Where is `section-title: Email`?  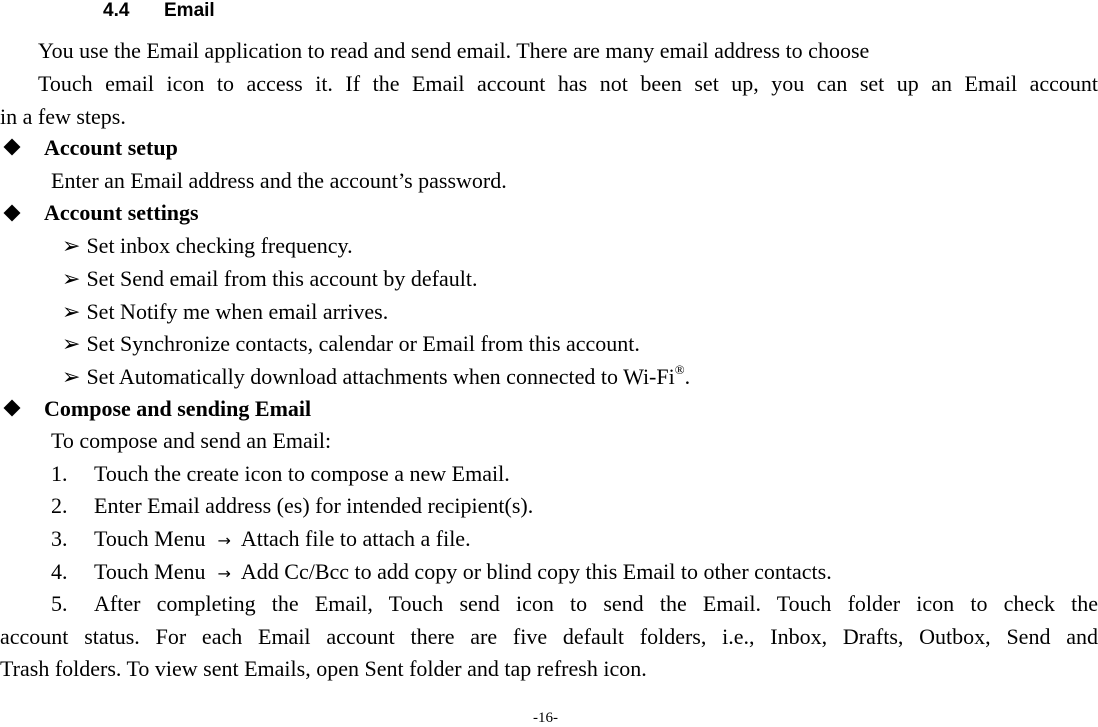
section-title: Email is located at coordinates (189, 10).